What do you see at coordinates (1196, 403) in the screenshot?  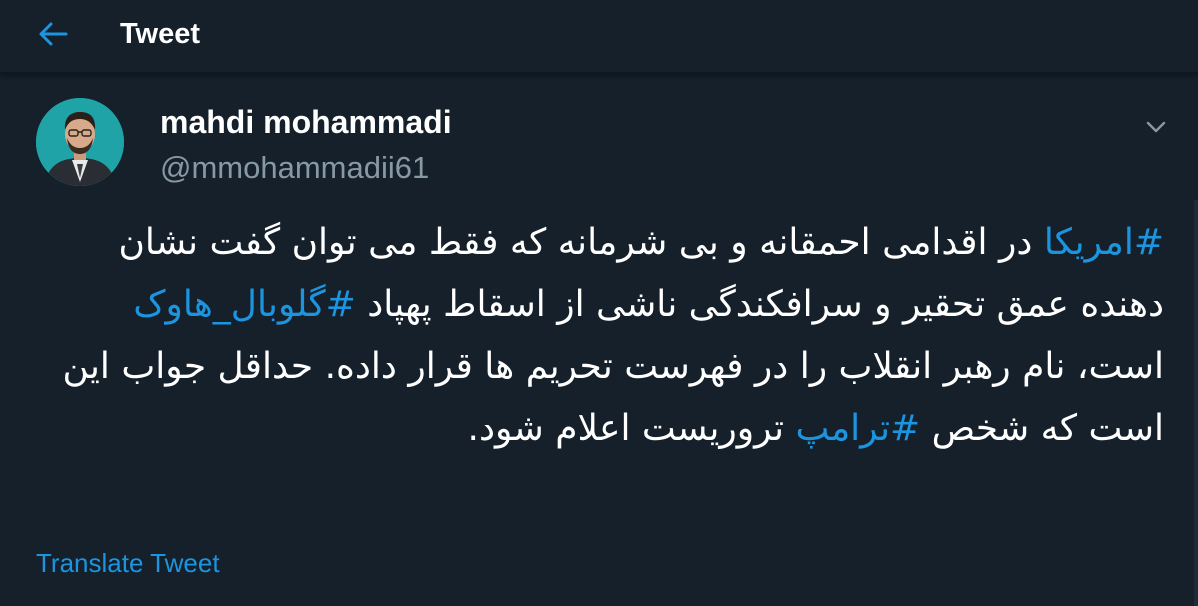 I see `scrollbar` at bounding box center [1196, 403].